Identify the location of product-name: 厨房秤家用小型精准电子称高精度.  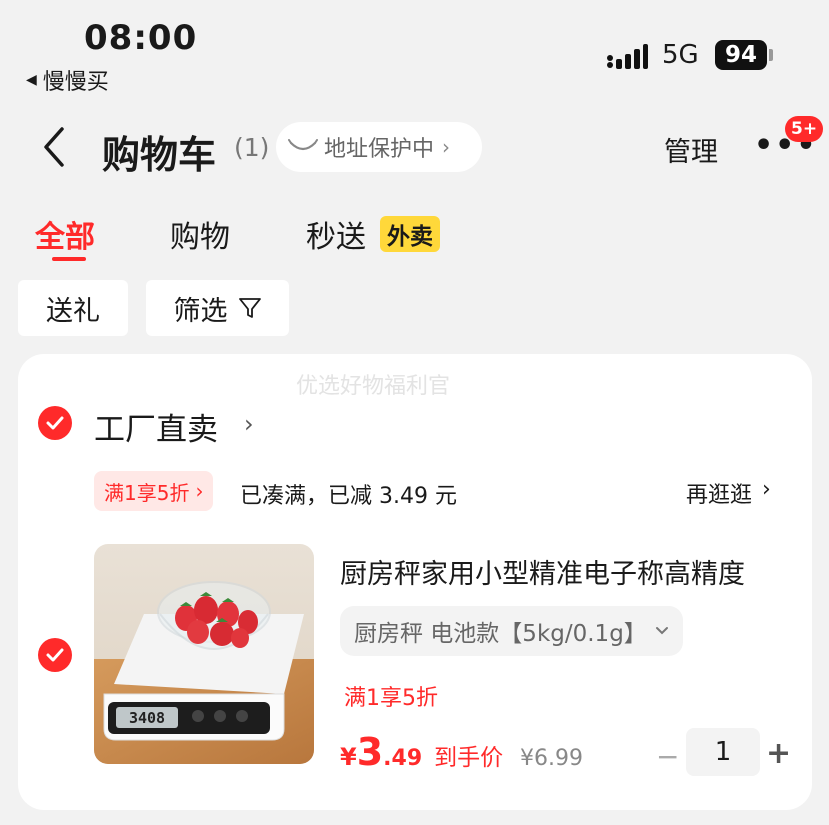
(542, 571).